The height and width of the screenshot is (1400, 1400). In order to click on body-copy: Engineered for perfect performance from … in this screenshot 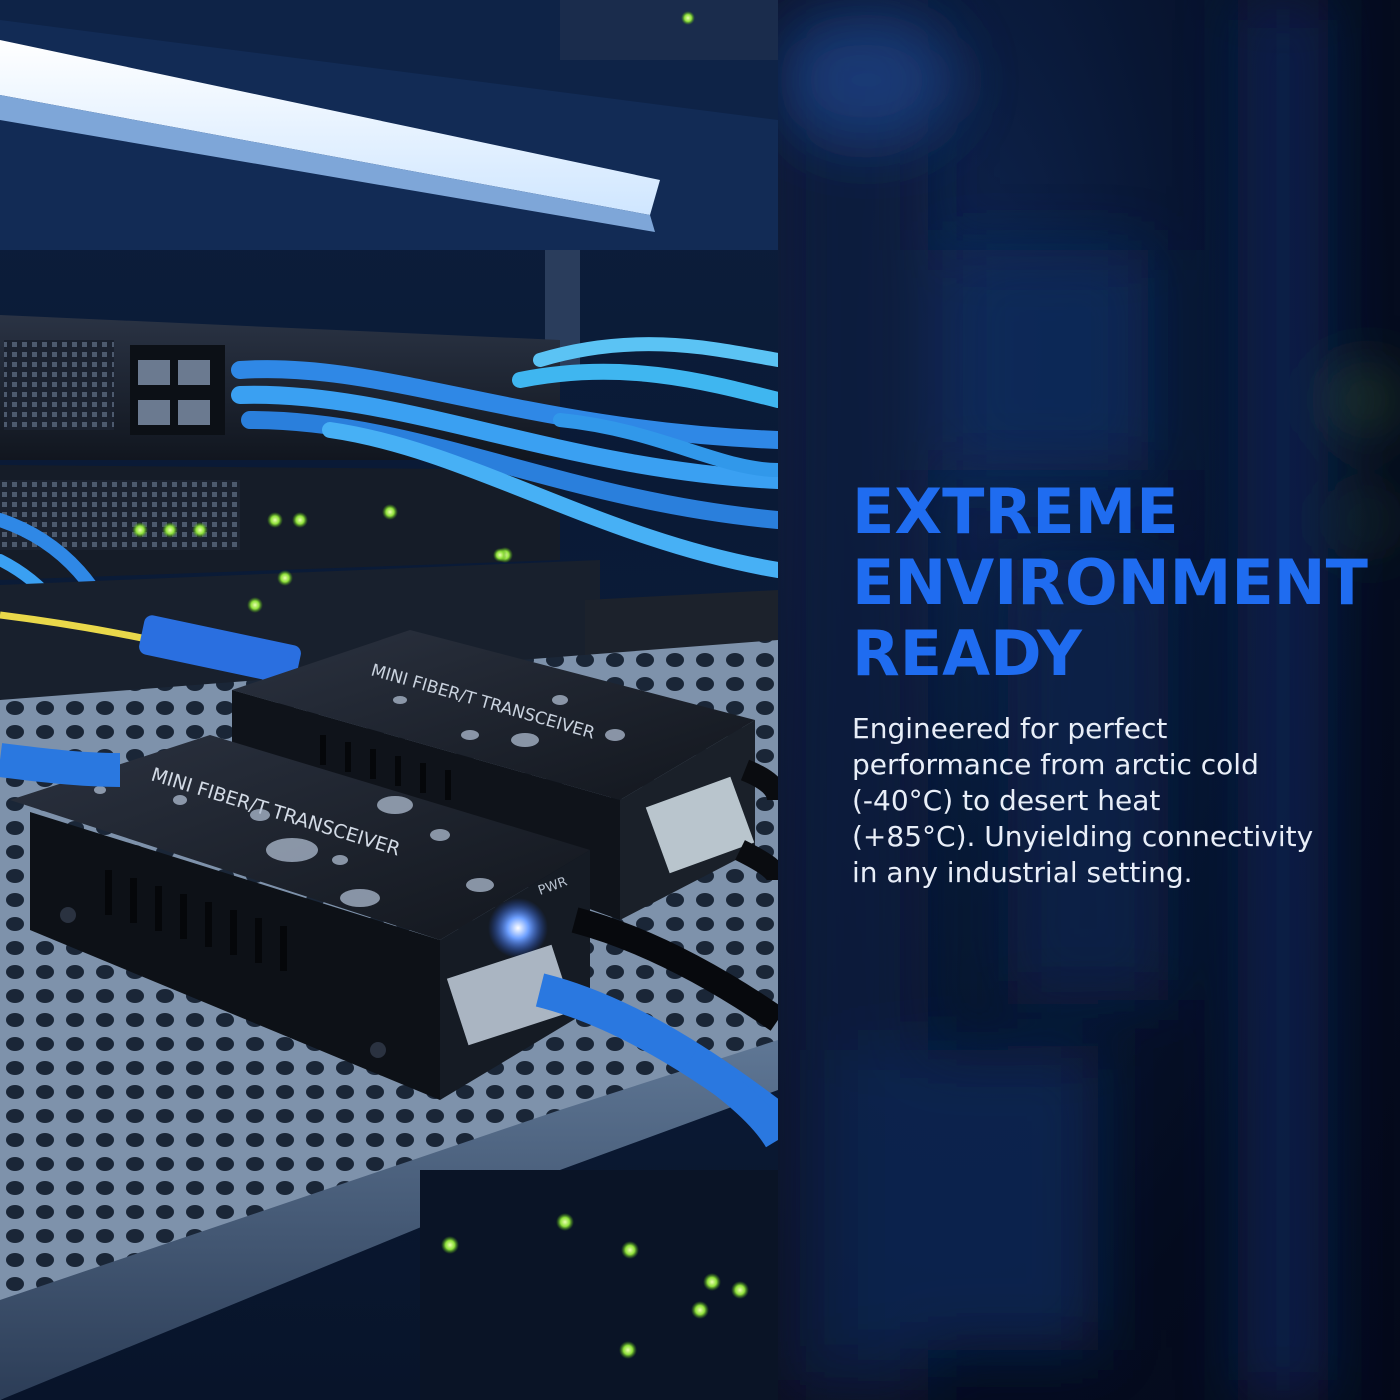, I will do `click(1112, 801)`.